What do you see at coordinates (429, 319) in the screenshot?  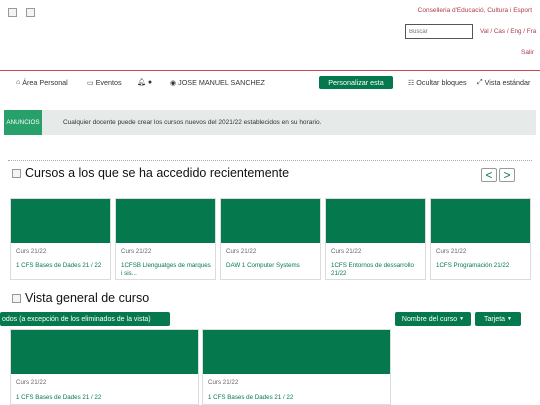 I see `sort-dropdown-label: Nombre del curso` at bounding box center [429, 319].